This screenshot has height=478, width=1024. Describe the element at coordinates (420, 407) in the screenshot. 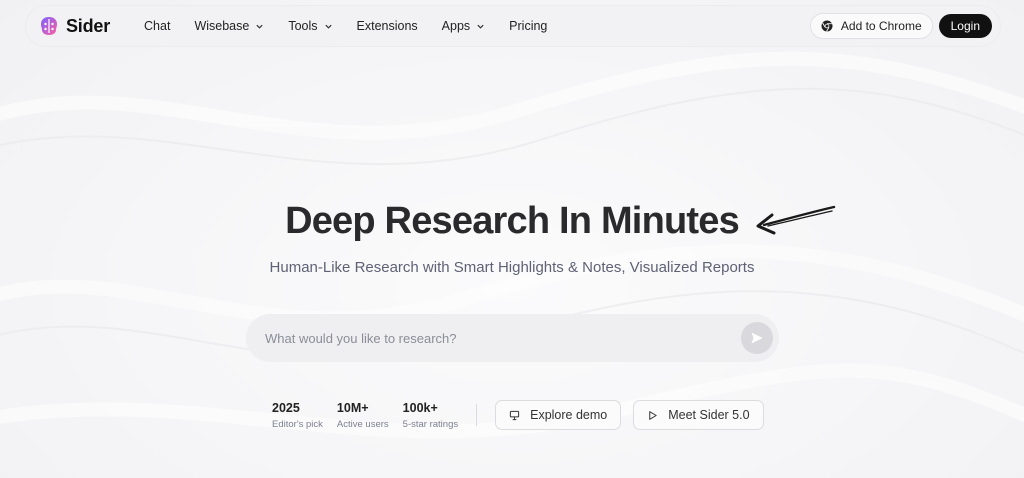

I see `stat-value: 100k+` at that location.